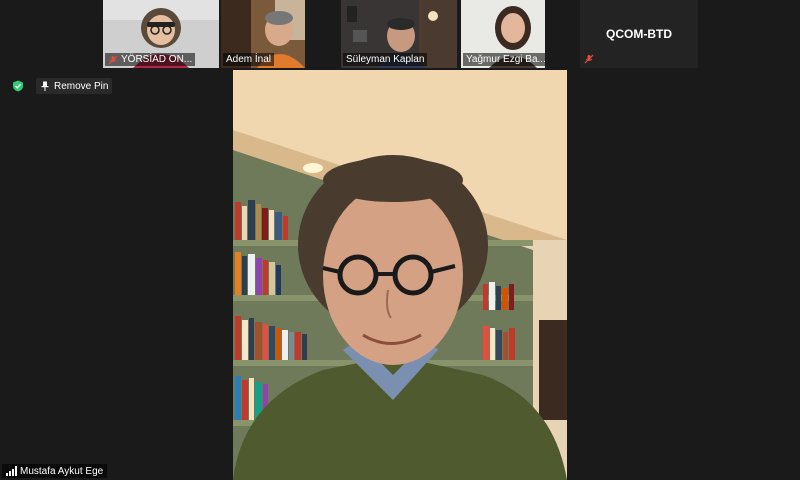 This screenshot has height=480, width=800. I want to click on speaker-name-label: Mustafa Aykut Ege, so click(55, 471).